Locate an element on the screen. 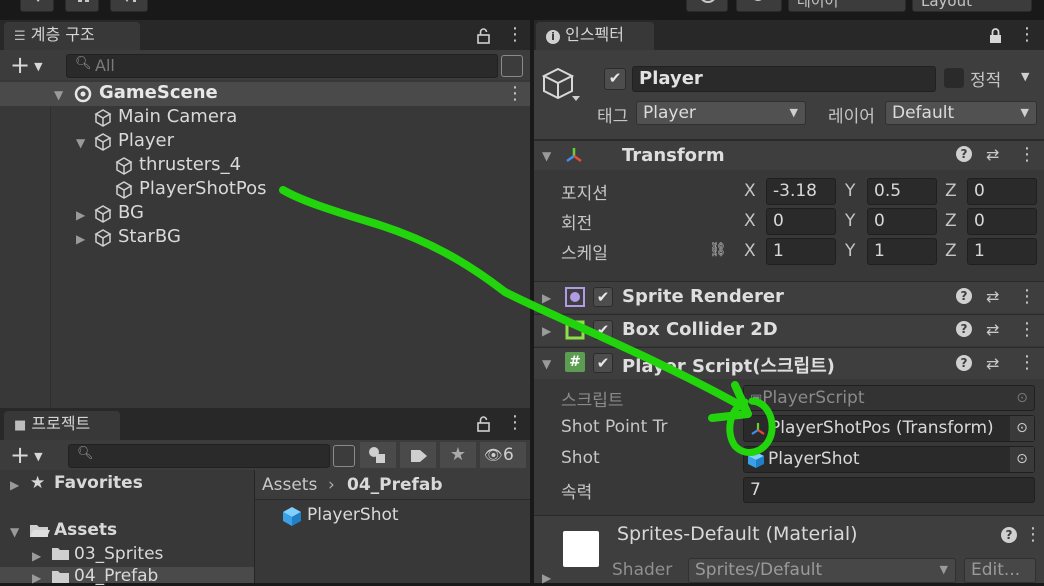 The height and width of the screenshot is (586, 1044). player-script-foldout-icon: ▼ is located at coordinates (546, 364).